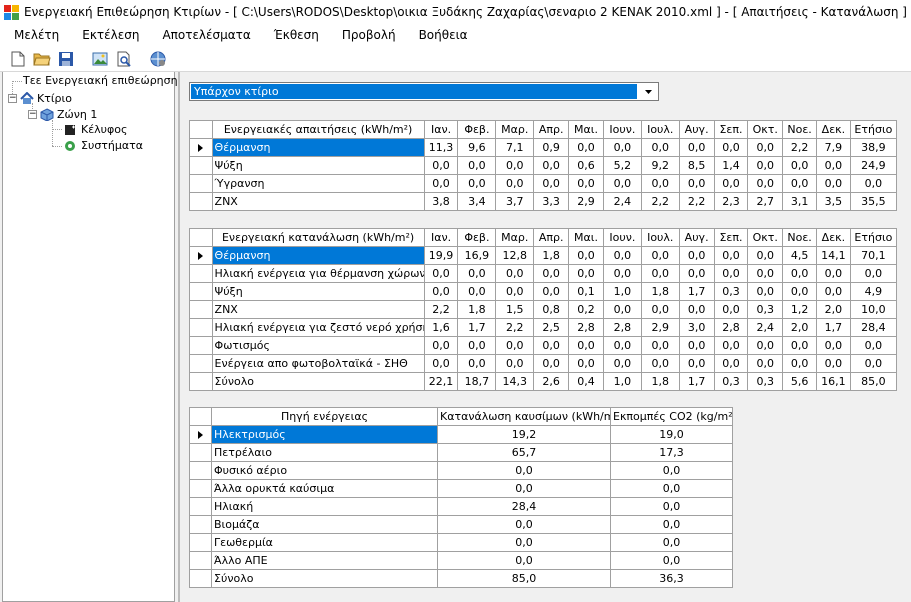  What do you see at coordinates (441, 255) in the screenshot?
I see `value-cell: 19,9` at bounding box center [441, 255].